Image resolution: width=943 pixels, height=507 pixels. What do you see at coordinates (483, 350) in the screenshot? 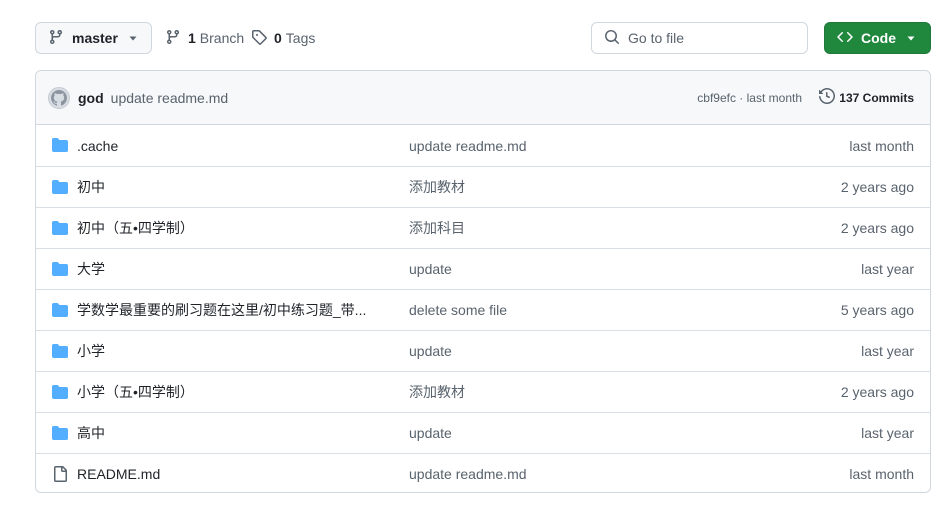
I see `file-row: 小学 update last year` at bounding box center [483, 350].